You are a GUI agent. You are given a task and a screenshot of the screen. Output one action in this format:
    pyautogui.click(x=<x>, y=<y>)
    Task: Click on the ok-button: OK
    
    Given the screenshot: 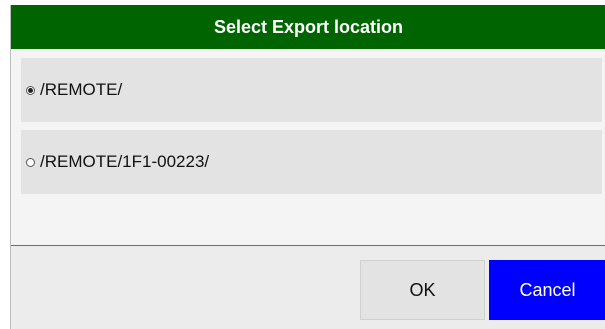 What is the action you would take?
    pyautogui.click(x=422, y=290)
    